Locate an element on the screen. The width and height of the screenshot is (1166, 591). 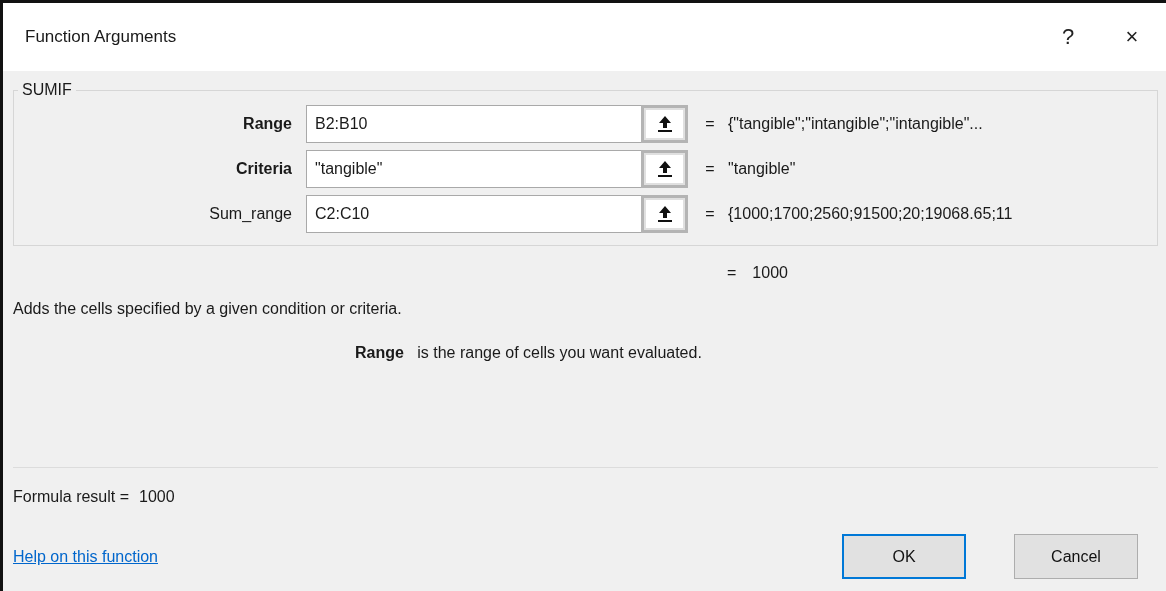
formula-result-value: 1000 is located at coordinates (157, 497).